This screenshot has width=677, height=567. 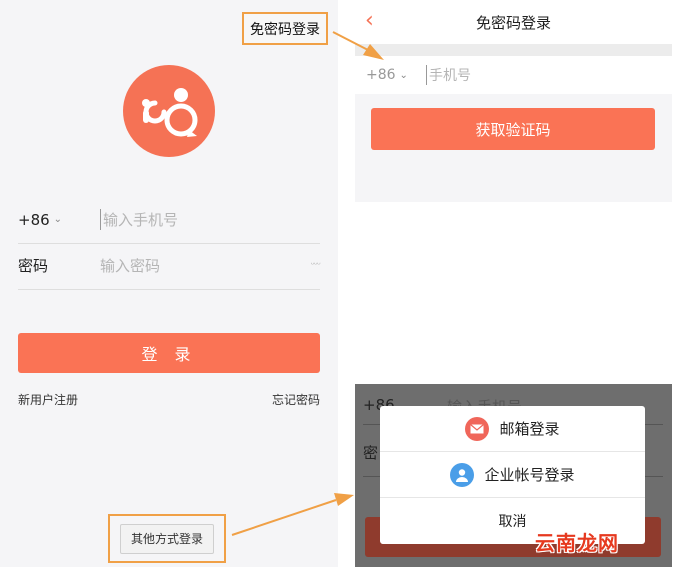 What do you see at coordinates (549, 75) in the screenshot?
I see `phone-input: 手机号` at bounding box center [549, 75].